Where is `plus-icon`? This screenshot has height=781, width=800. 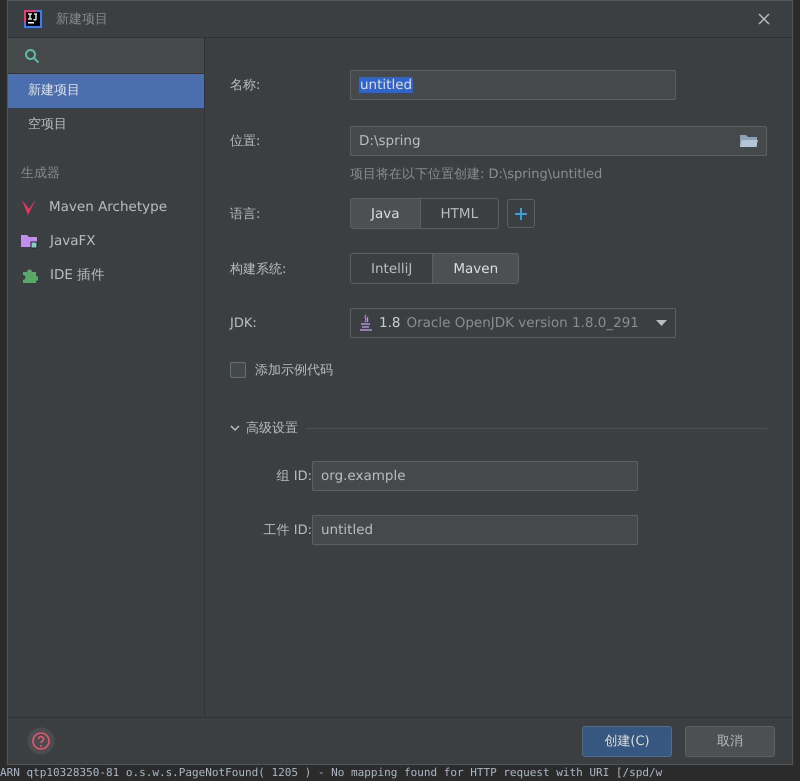
plus-icon is located at coordinates (521, 213).